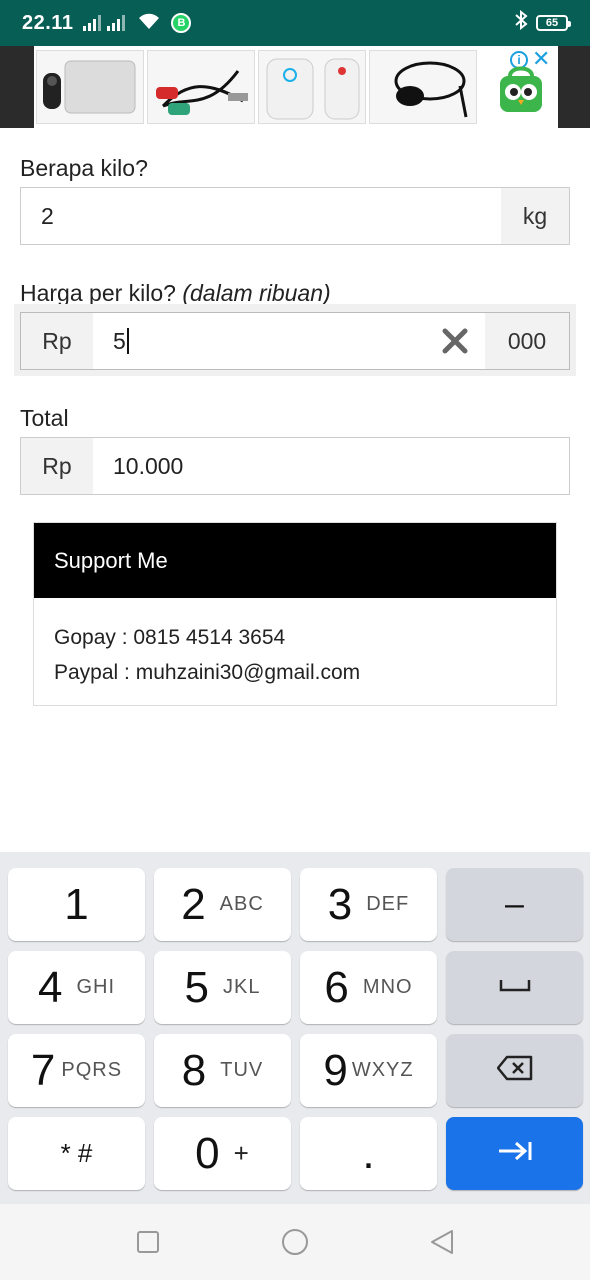  Describe the element at coordinates (170, 637) in the screenshot. I see `gopay-info: Gopay : 0815 4514 3654` at that location.